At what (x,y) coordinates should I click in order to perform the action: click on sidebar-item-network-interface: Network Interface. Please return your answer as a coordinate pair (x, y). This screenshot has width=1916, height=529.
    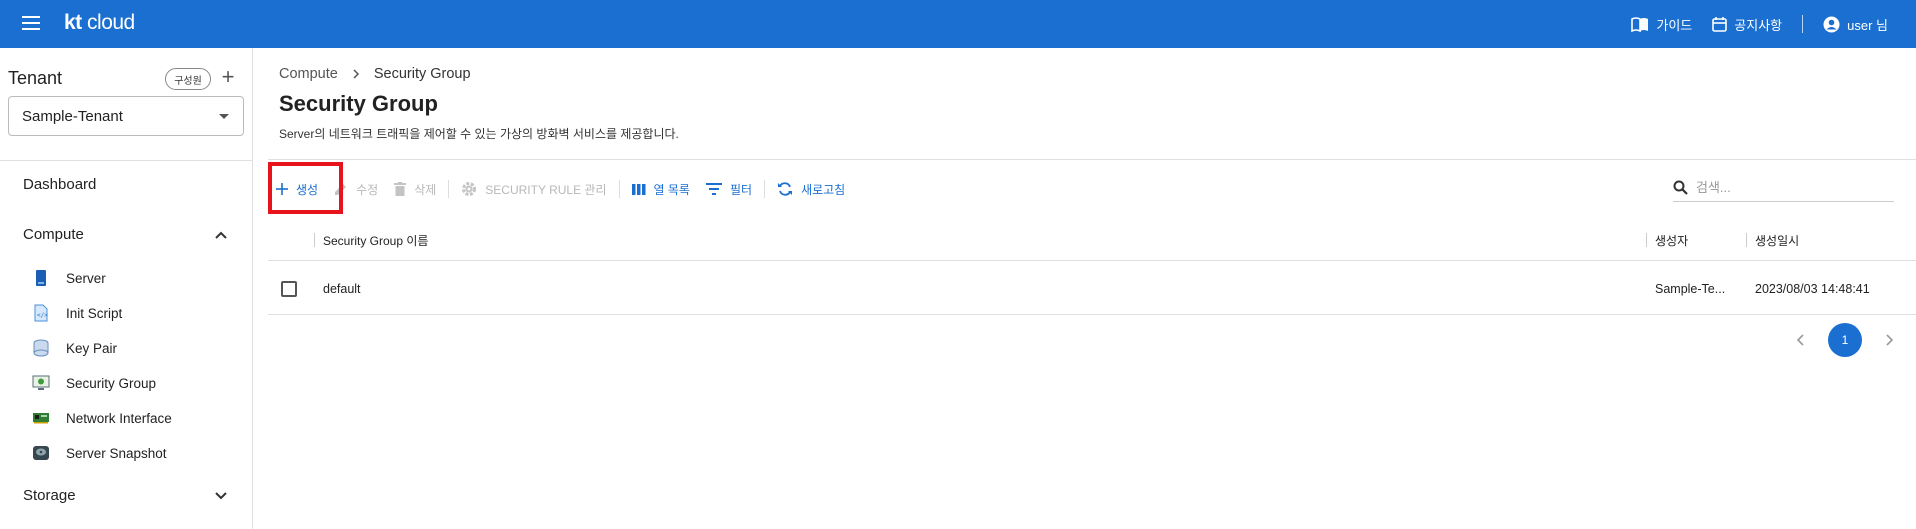
    Looking at the image, I should click on (102, 418).